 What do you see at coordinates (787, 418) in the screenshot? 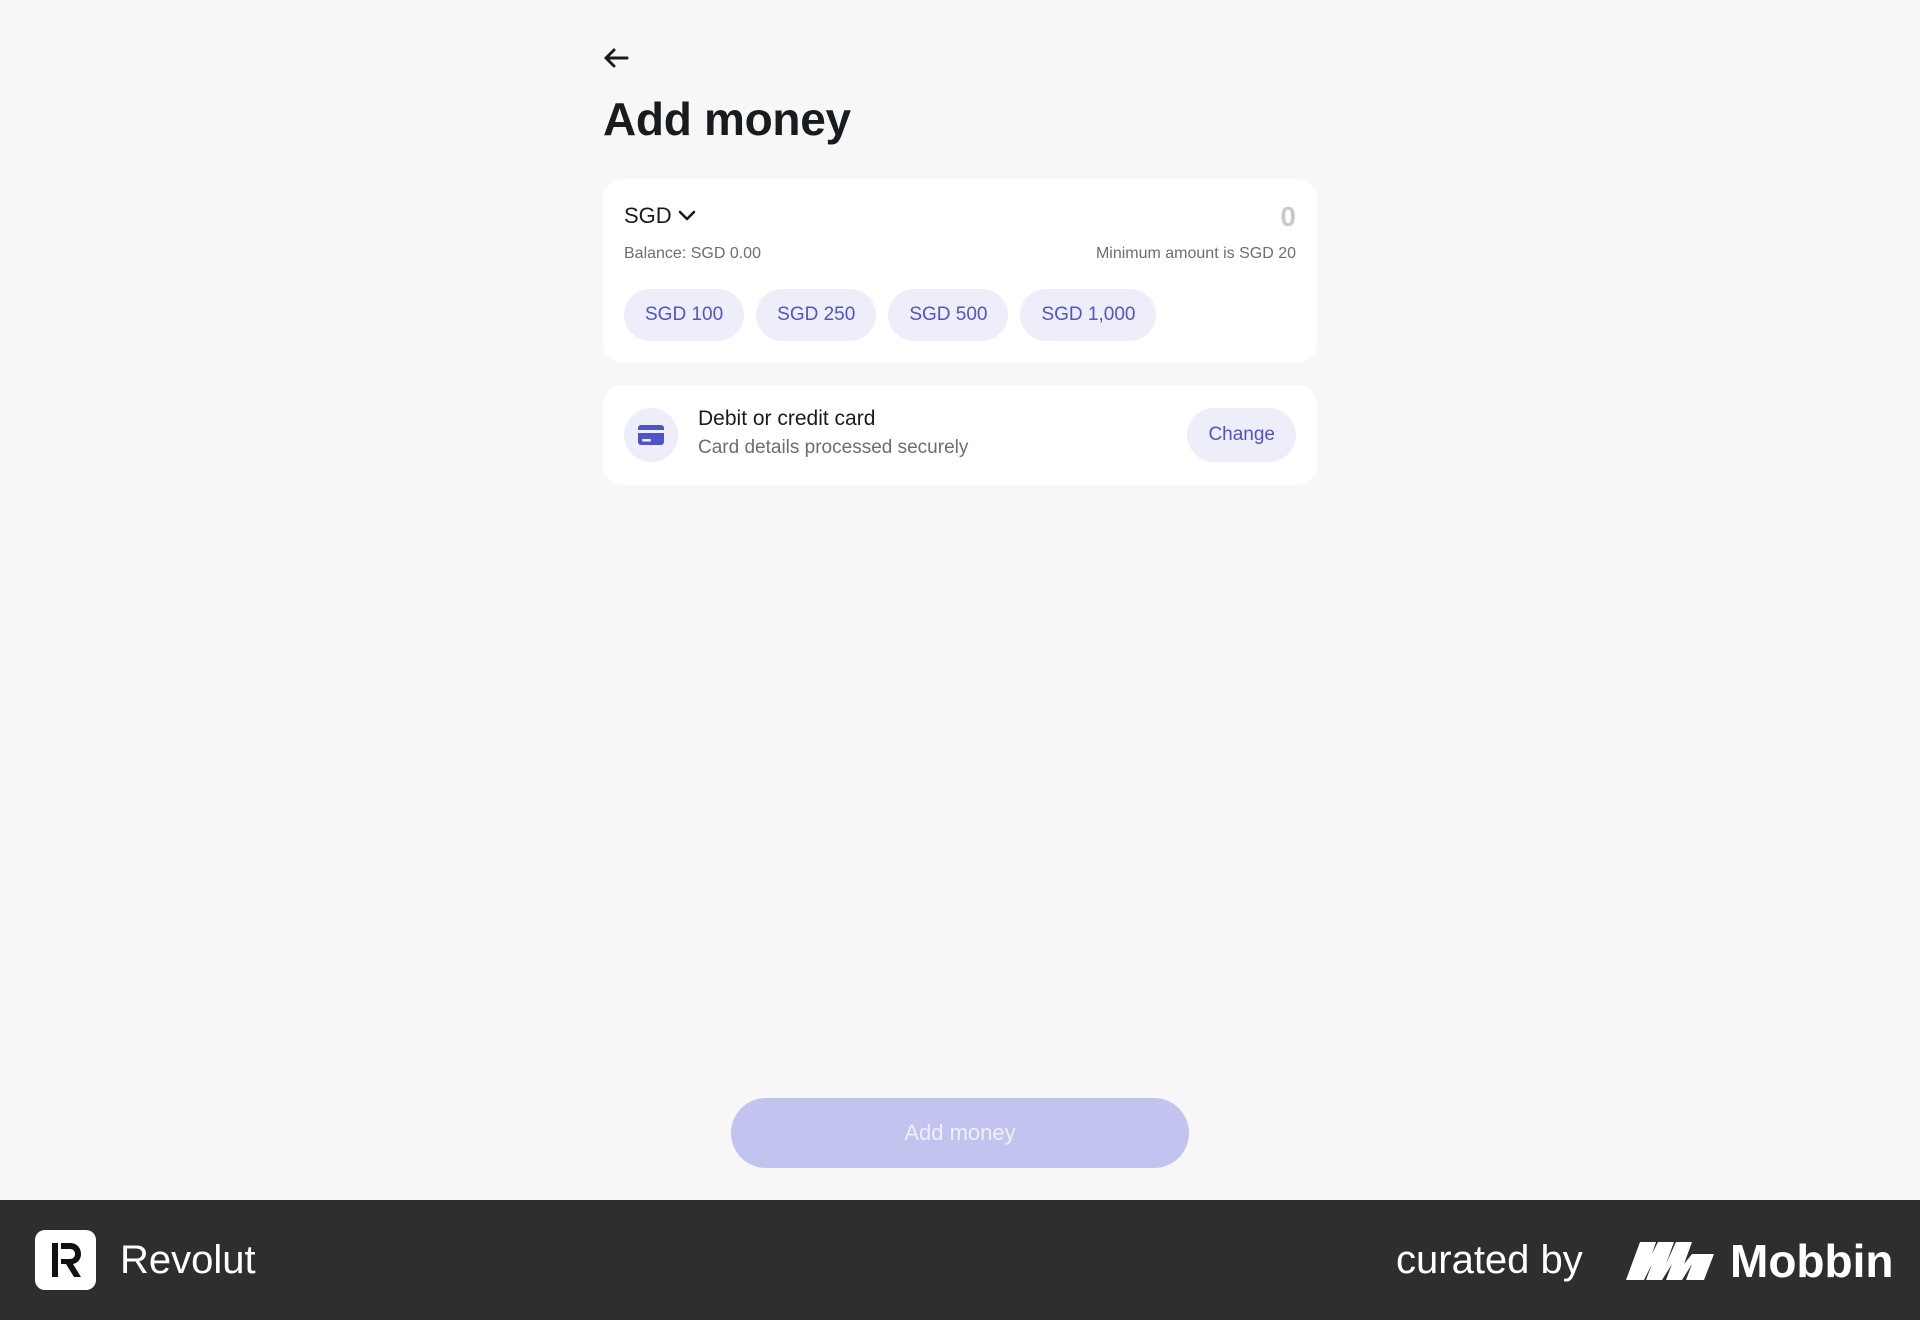
I see `payment-method-title: Debit or credit card` at bounding box center [787, 418].